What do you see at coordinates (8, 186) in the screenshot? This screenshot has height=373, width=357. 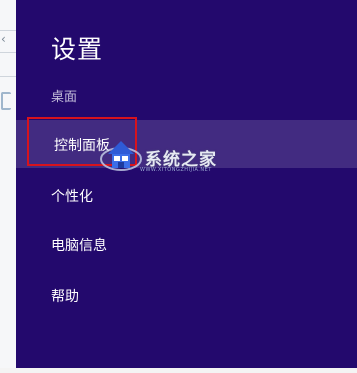 I see `desktop-background: ‹` at bounding box center [8, 186].